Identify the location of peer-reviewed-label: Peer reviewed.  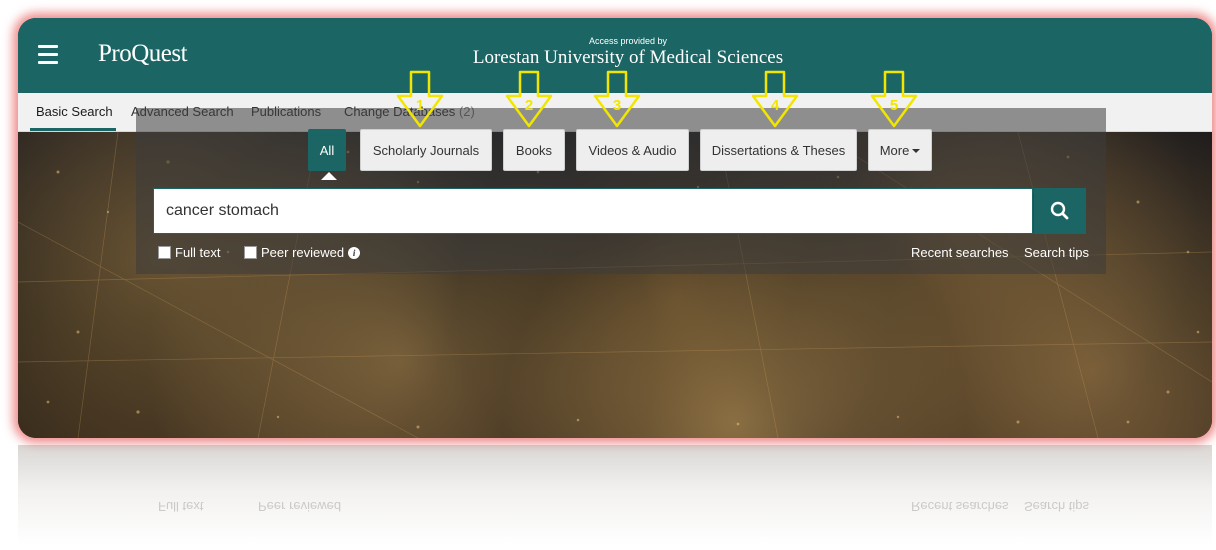
(303, 252).